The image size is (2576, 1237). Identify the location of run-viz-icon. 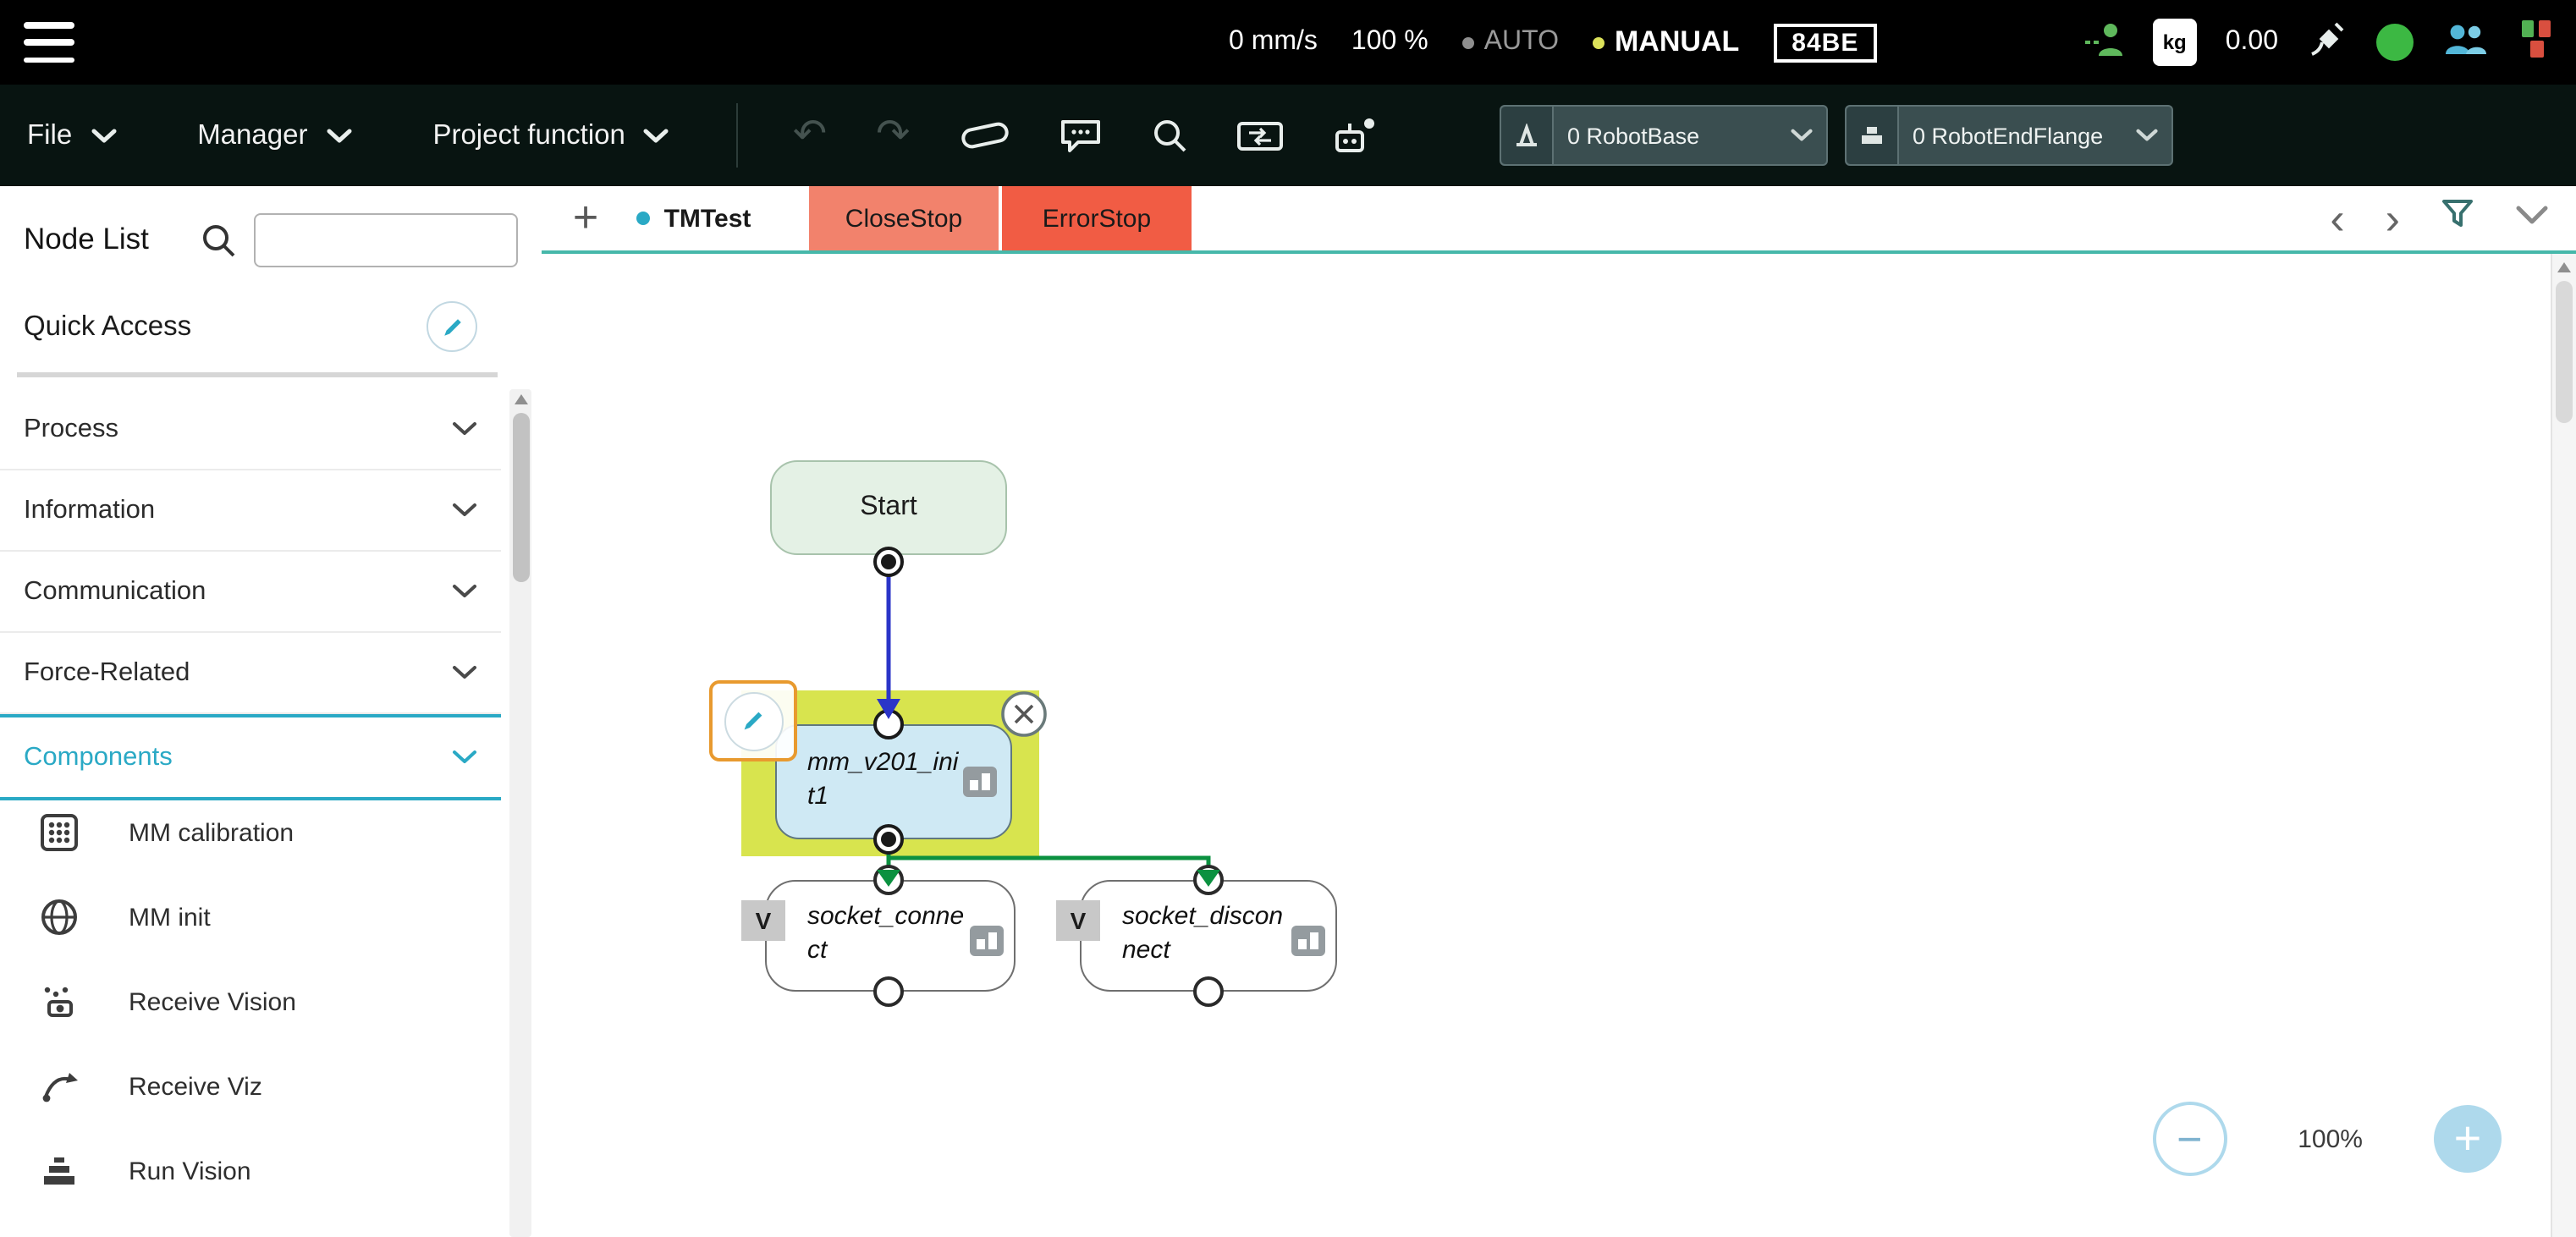
(59, 1235).